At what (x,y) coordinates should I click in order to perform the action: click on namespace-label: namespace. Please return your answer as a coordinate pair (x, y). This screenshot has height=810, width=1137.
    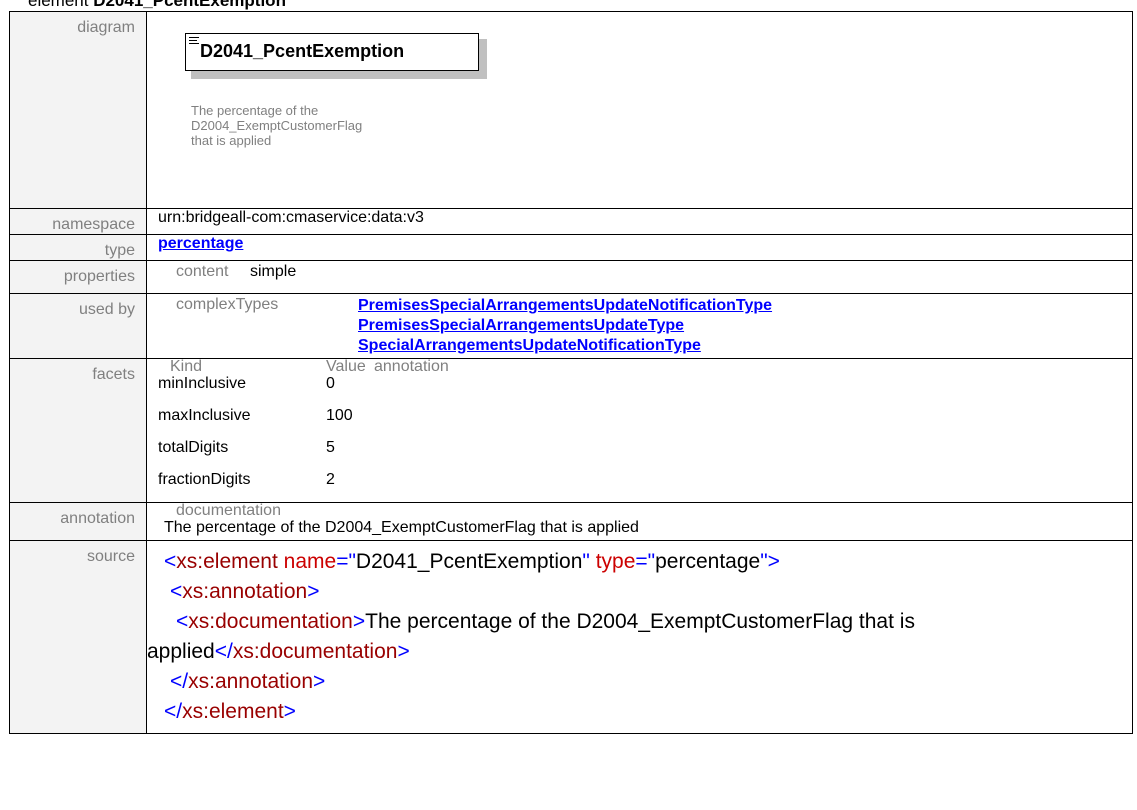
    Looking at the image, I should click on (78, 221).